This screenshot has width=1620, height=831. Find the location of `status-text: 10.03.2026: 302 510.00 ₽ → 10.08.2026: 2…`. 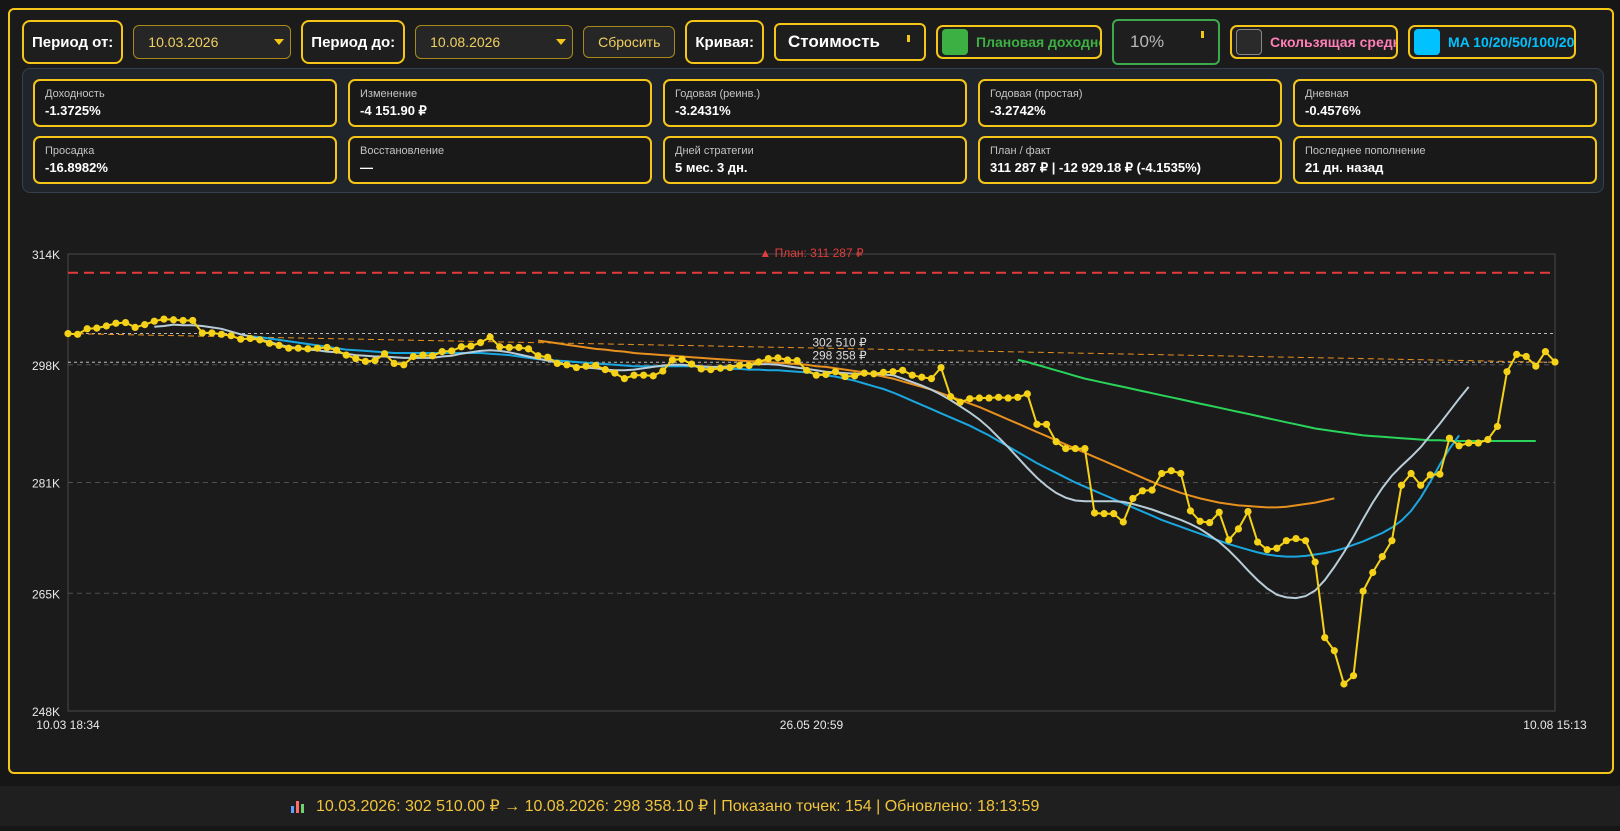

status-text: 10.03.2026: 302 510.00 ₽ → 10.08.2026: 2… is located at coordinates (678, 806).